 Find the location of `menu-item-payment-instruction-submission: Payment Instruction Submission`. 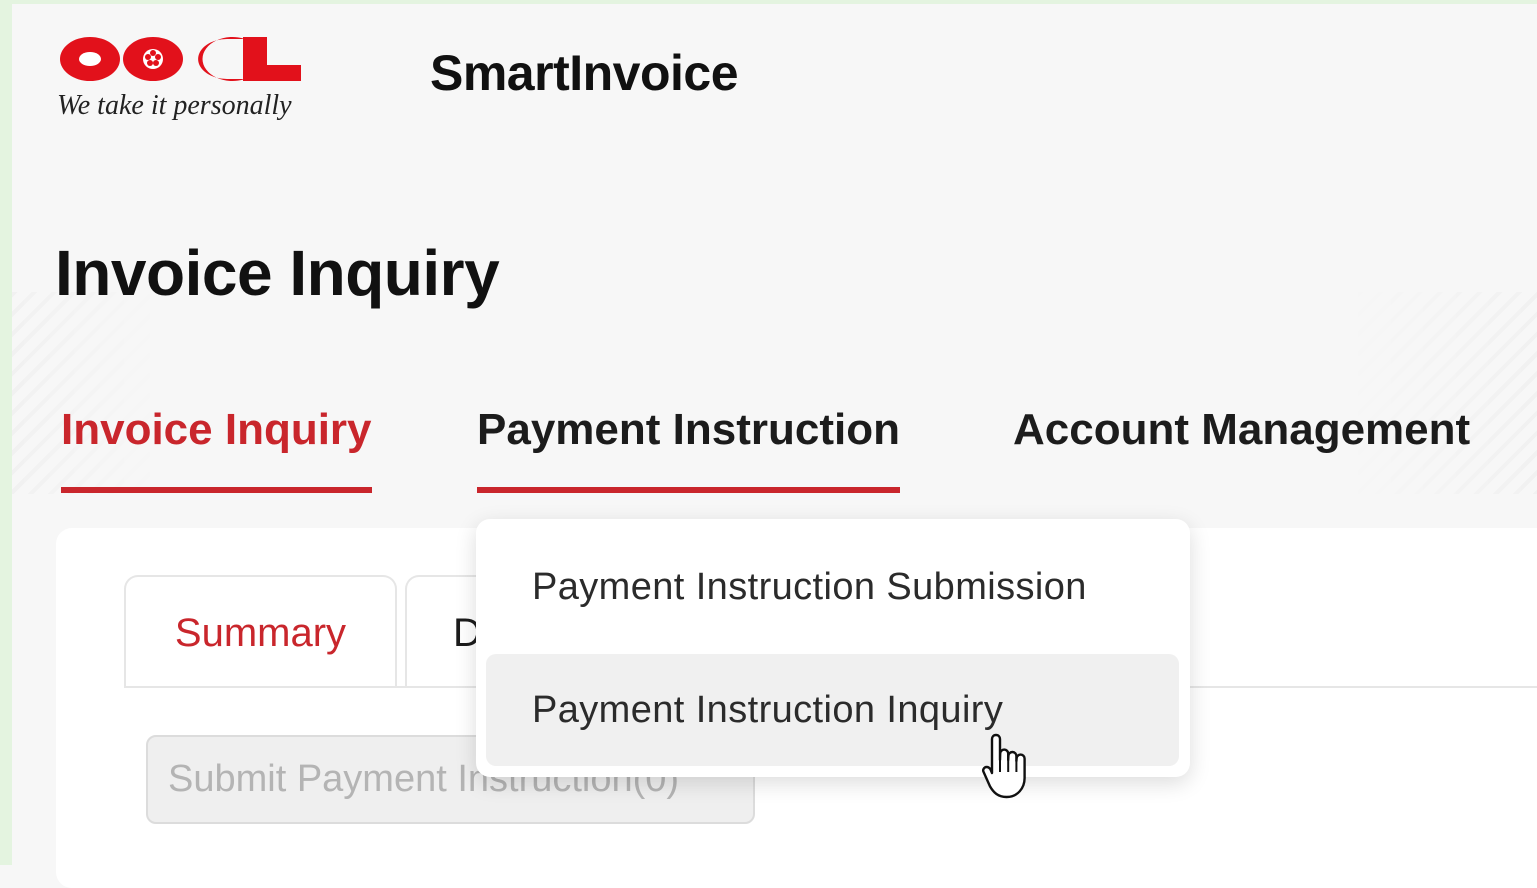

menu-item-payment-instruction-submission: Payment Instruction Submission is located at coordinates (832, 587).